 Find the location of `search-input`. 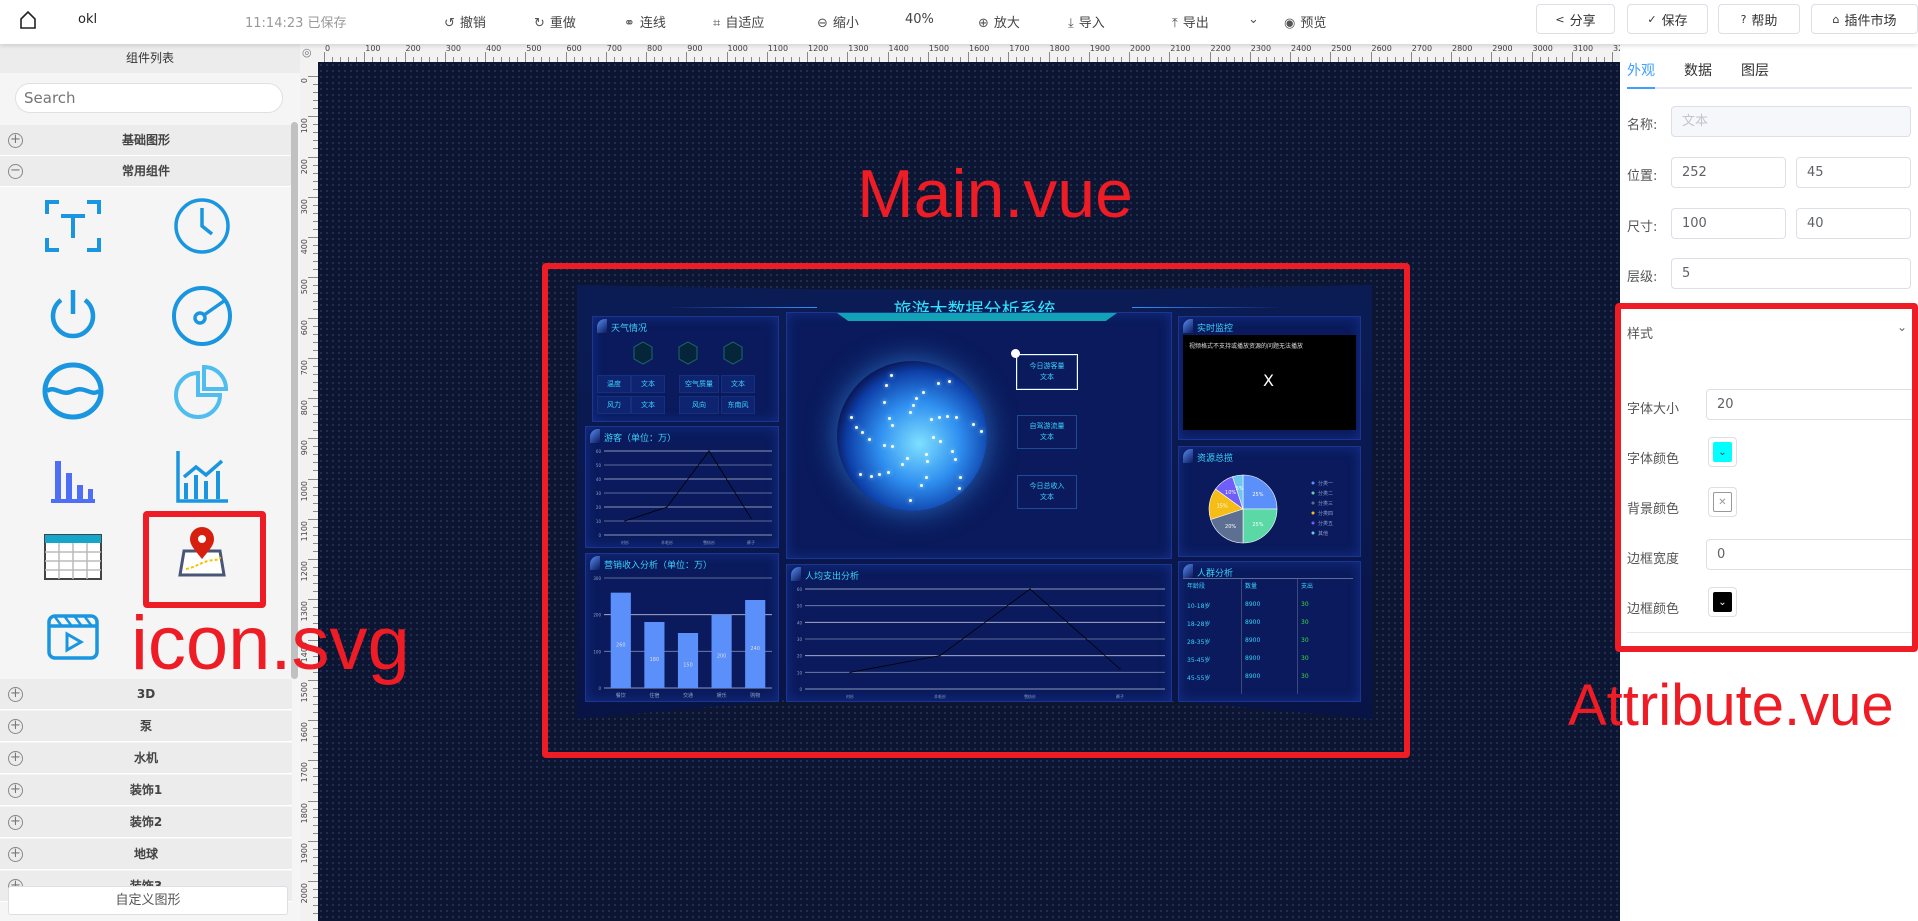

search-input is located at coordinates (149, 98).